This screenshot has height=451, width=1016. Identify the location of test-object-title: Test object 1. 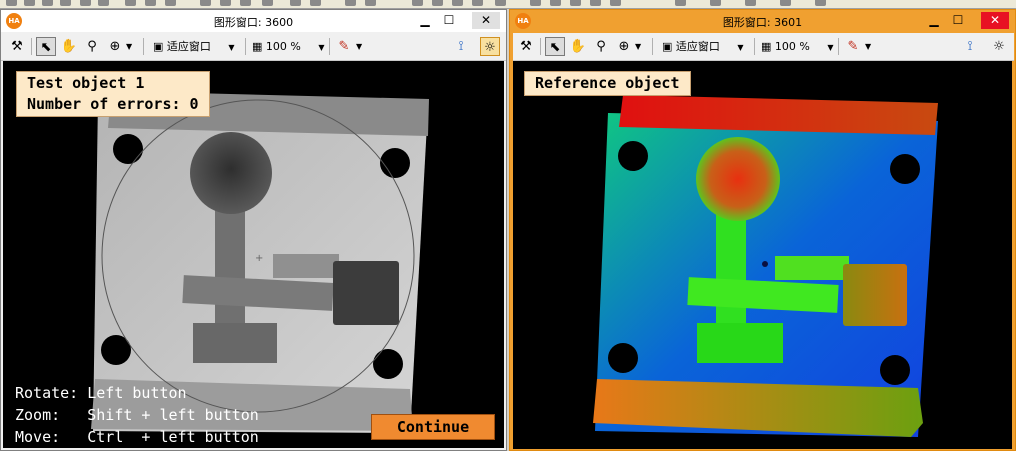
(86, 83).